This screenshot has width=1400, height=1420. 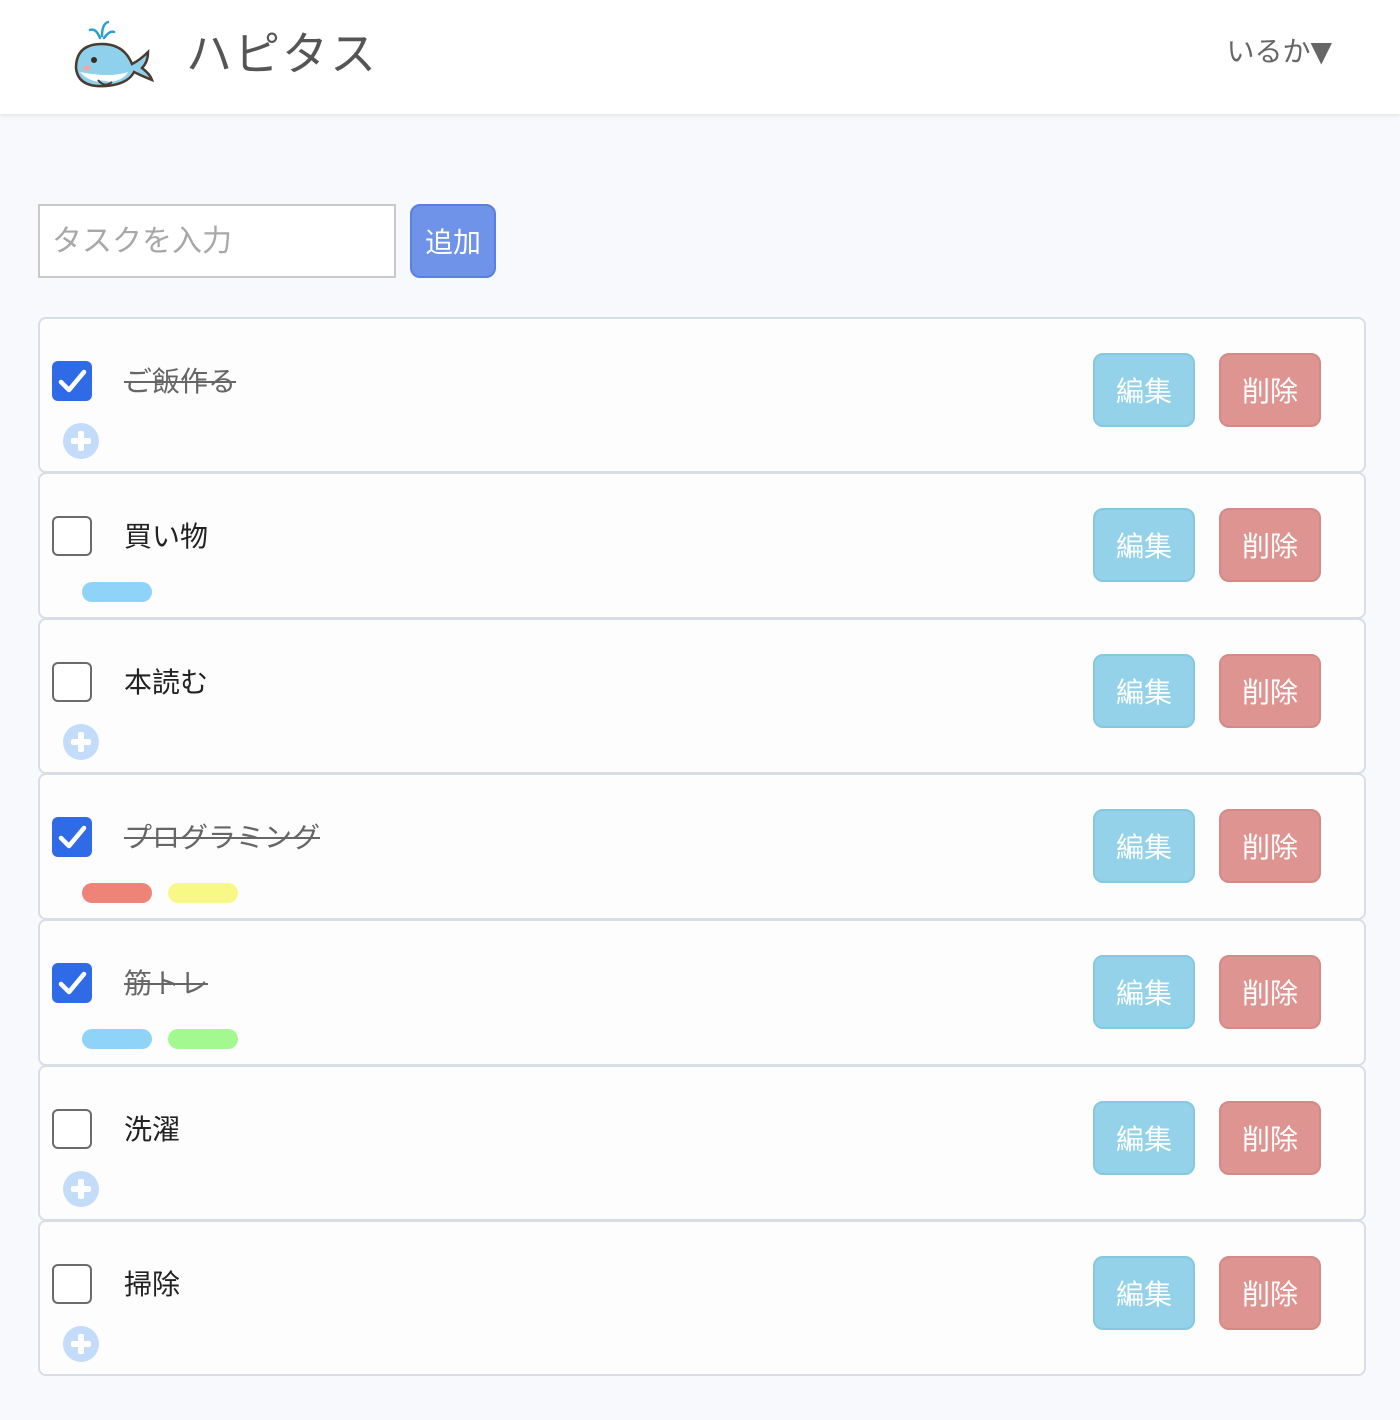 I want to click on task-name: プログラミング, so click(x=222, y=837).